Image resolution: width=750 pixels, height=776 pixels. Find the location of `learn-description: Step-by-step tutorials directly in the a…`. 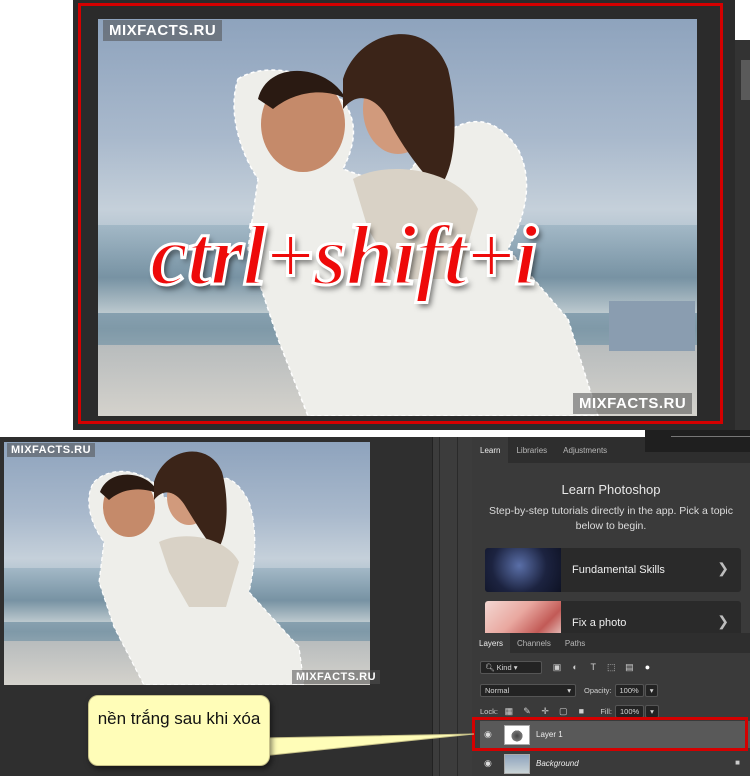

learn-description: Step-by-step tutorials directly in the a… is located at coordinates (611, 518).